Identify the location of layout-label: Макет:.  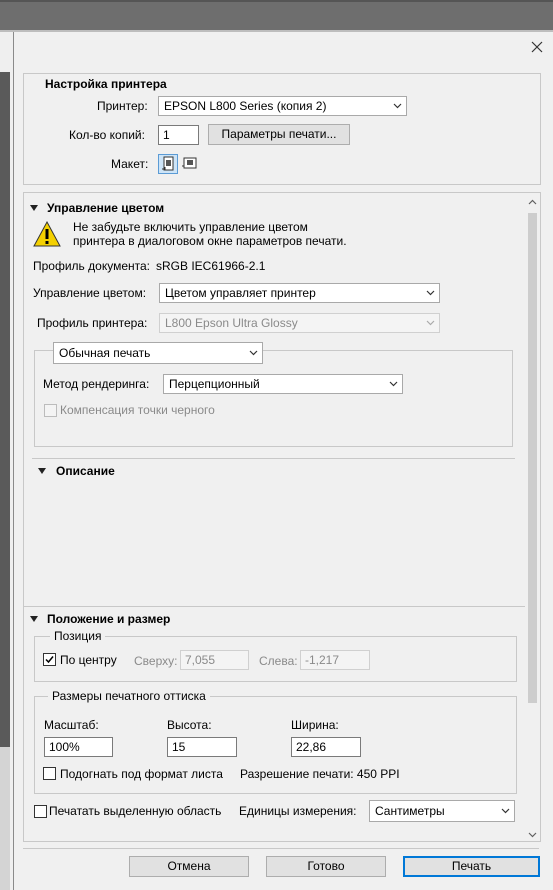
(130, 164).